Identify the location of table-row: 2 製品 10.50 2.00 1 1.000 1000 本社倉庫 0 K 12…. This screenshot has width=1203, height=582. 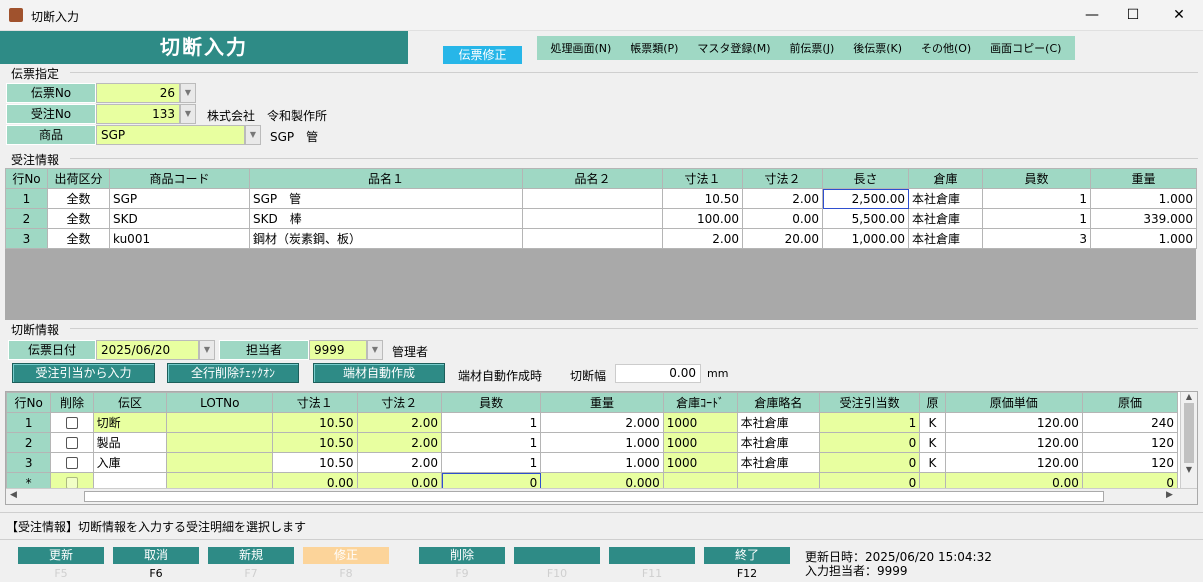
(592, 442).